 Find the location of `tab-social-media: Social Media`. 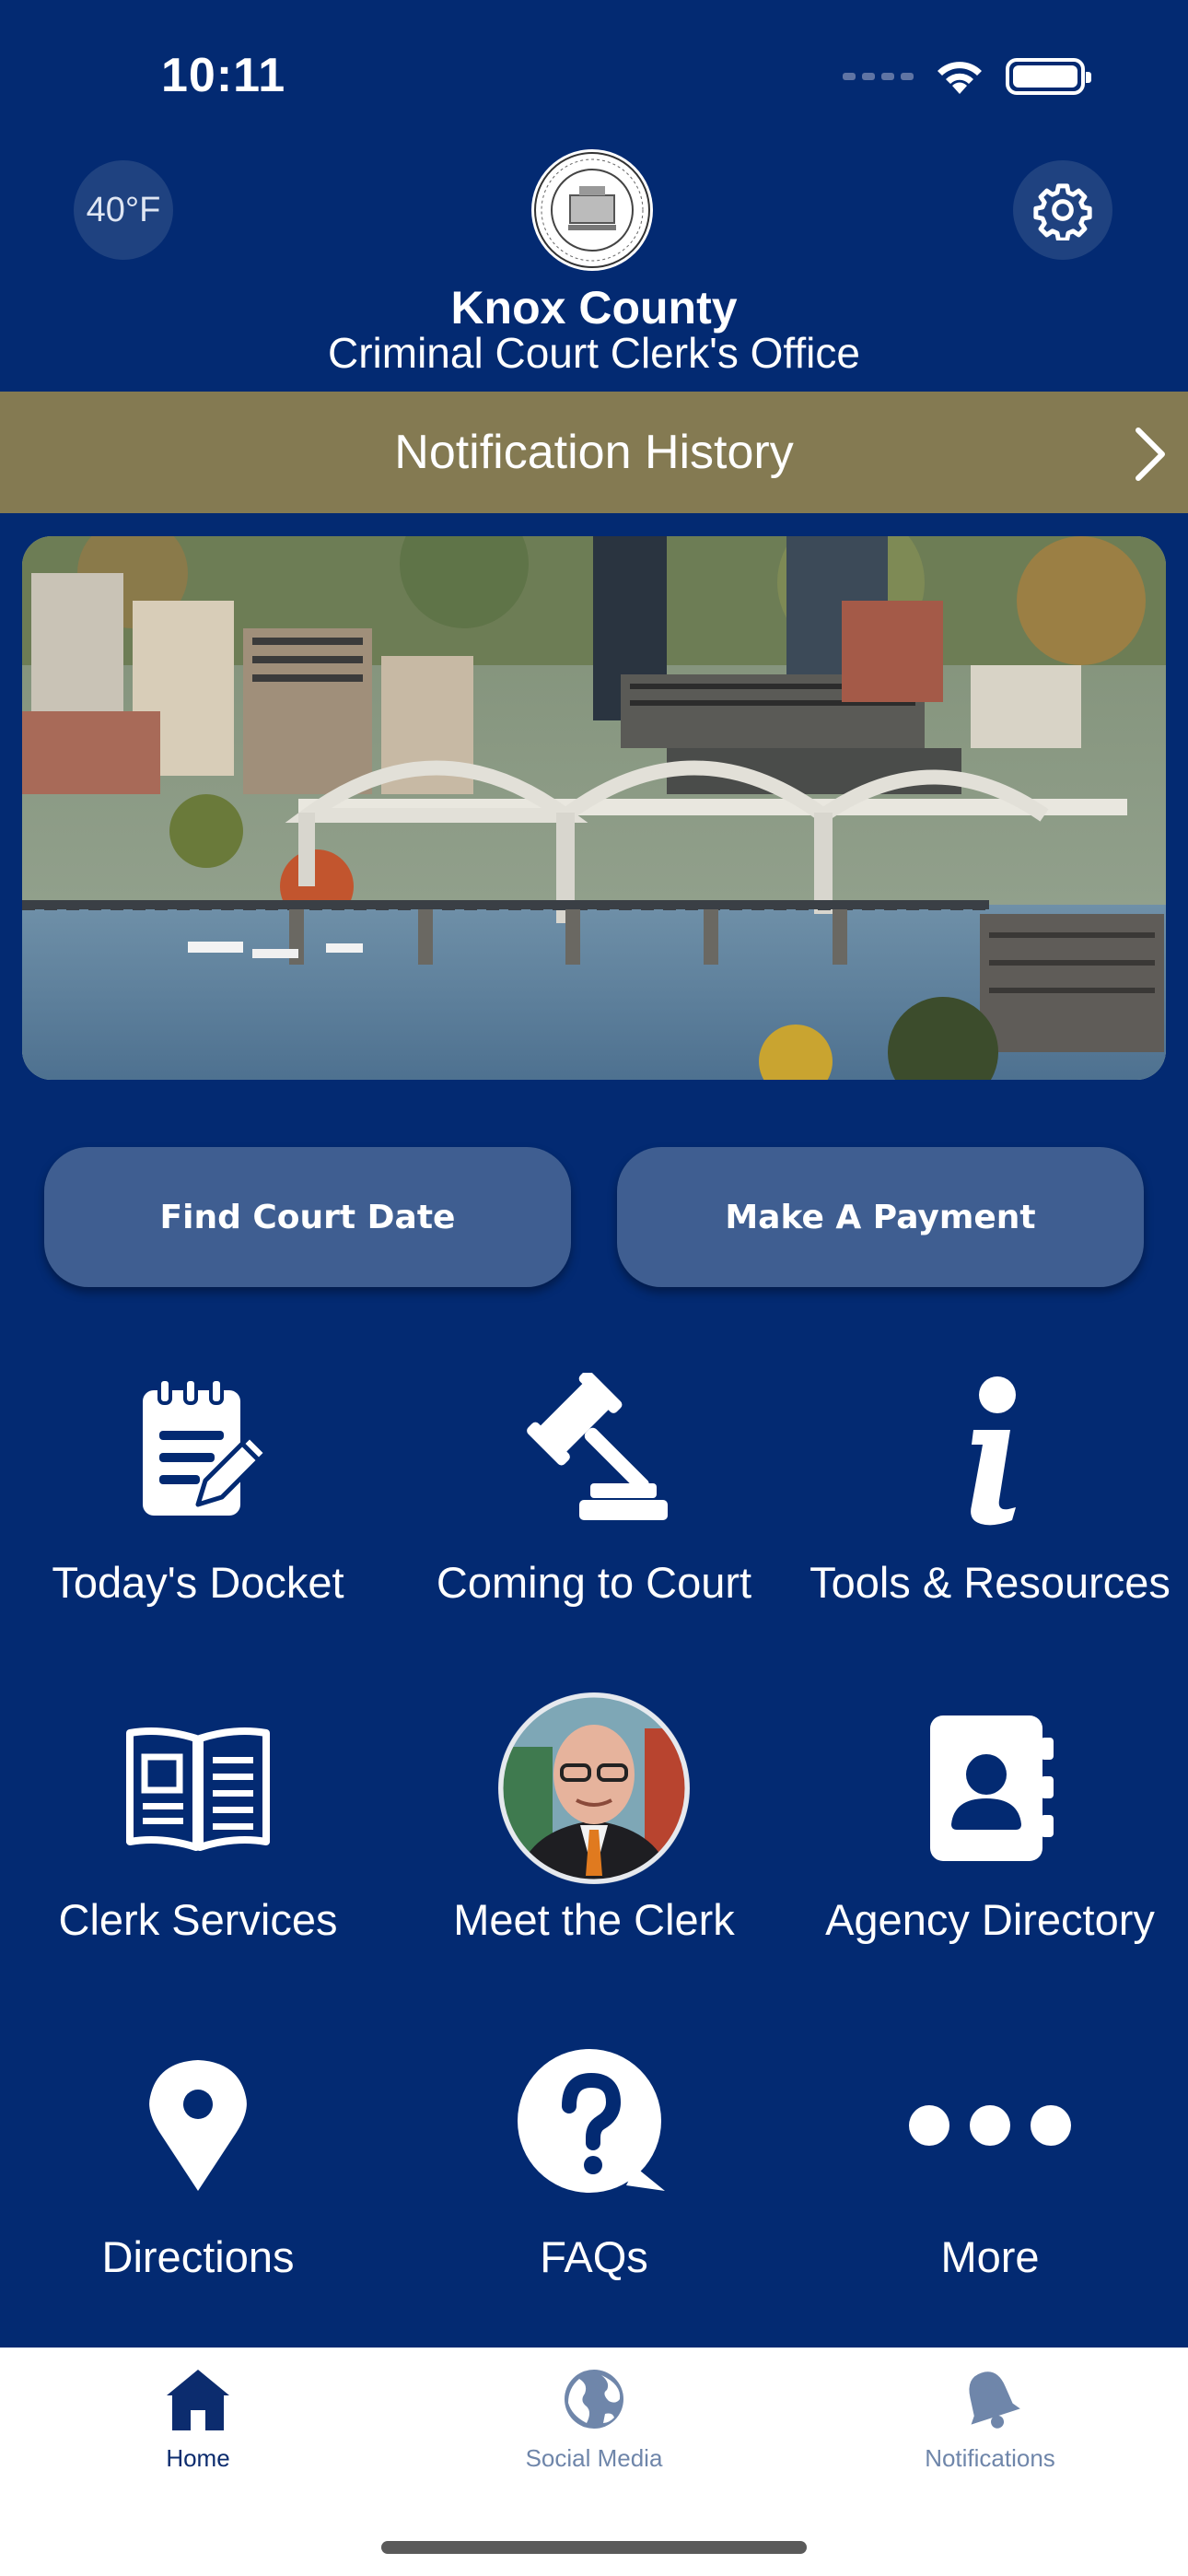

tab-social-media: Social Media is located at coordinates (594, 2419).